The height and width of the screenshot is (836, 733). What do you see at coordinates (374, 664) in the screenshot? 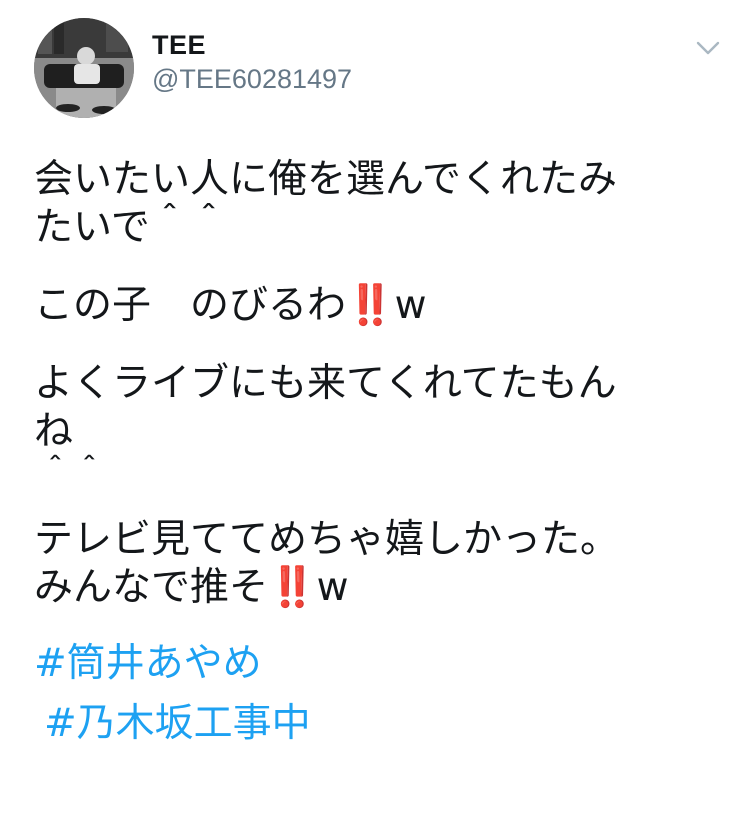
I see `hashtag-line: #筒井あやめ` at bounding box center [374, 664].